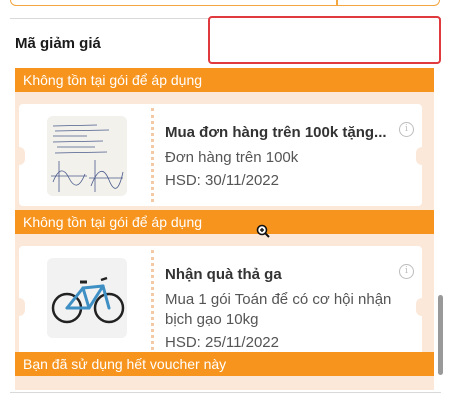 Image resolution: width=459 pixels, height=395 pixels. What do you see at coordinates (440, 335) in the screenshot?
I see `scrollbar` at bounding box center [440, 335].